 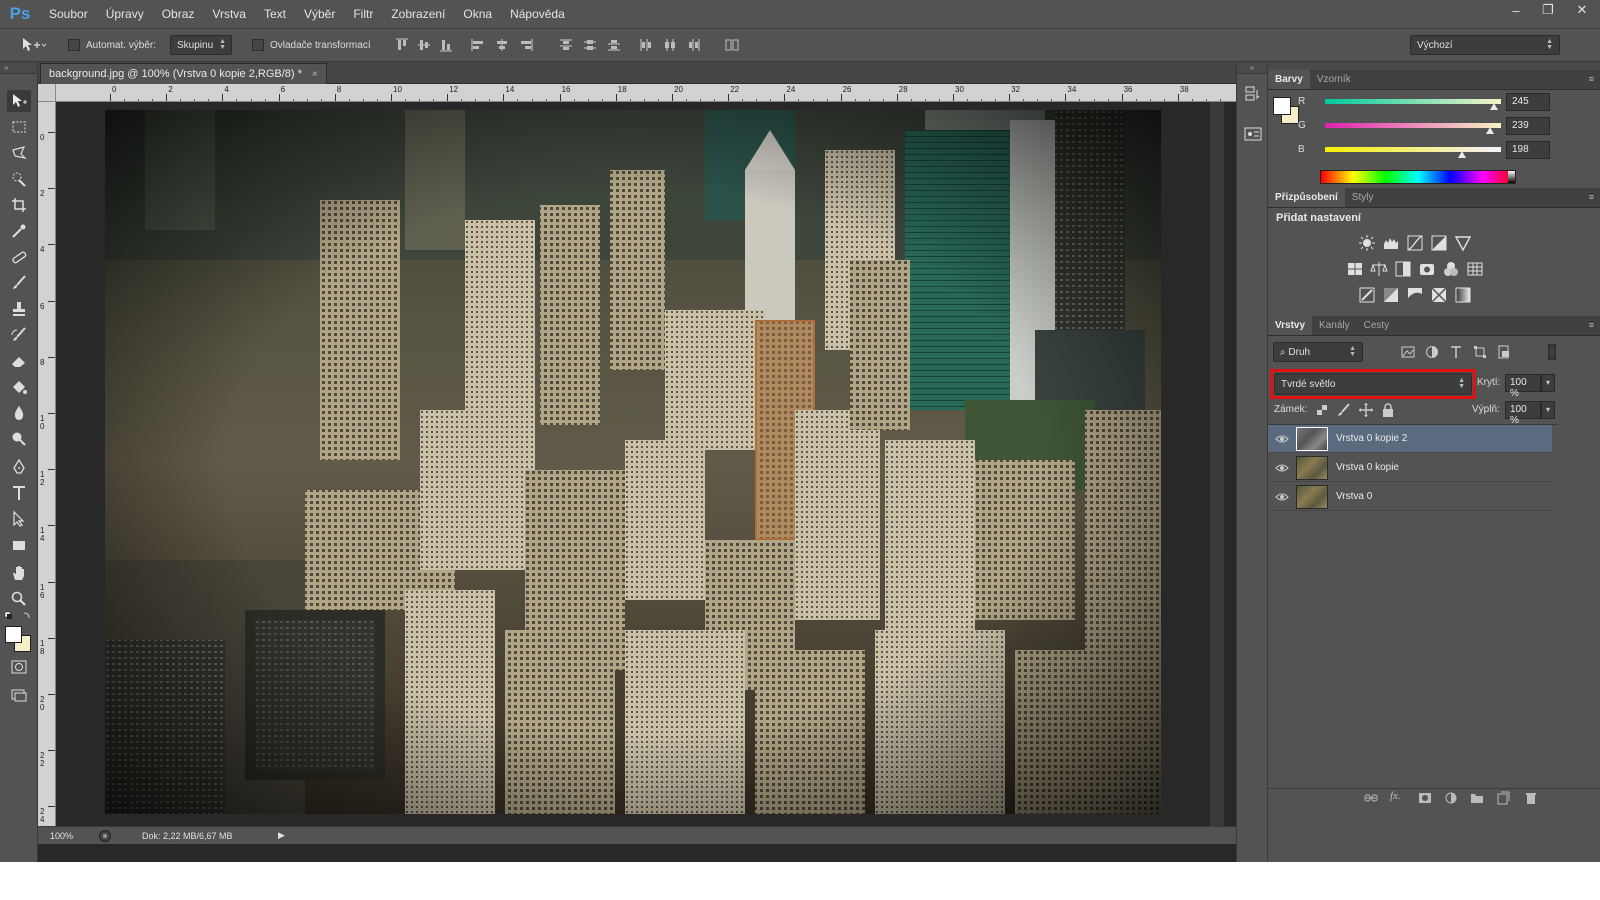 I want to click on lock-transparent-pixels-icon, so click(x=1322, y=410).